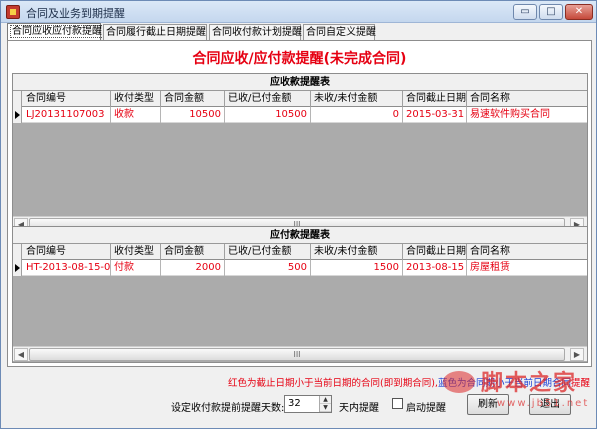  I want to click on spin-up-icon: ▲, so click(325, 400).